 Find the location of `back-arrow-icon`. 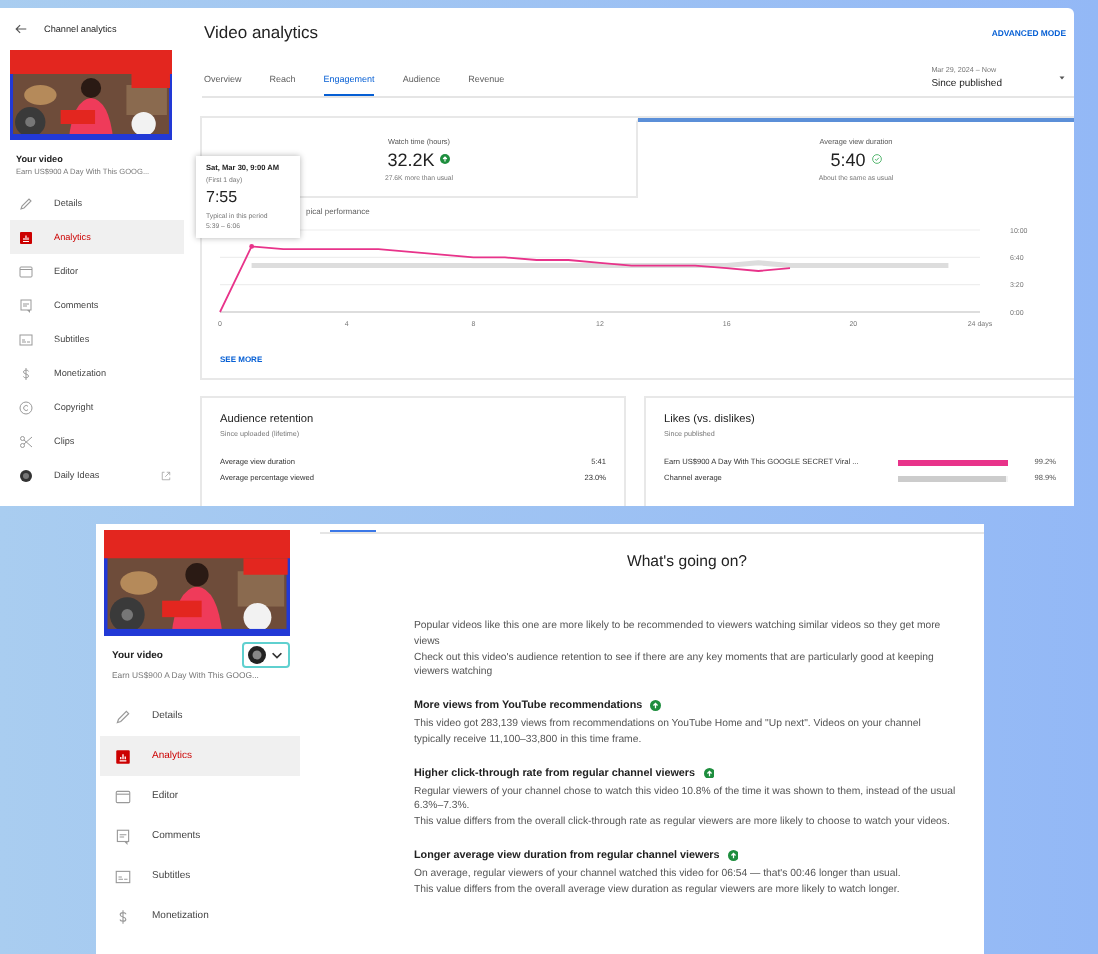

back-arrow-icon is located at coordinates (21, 28).